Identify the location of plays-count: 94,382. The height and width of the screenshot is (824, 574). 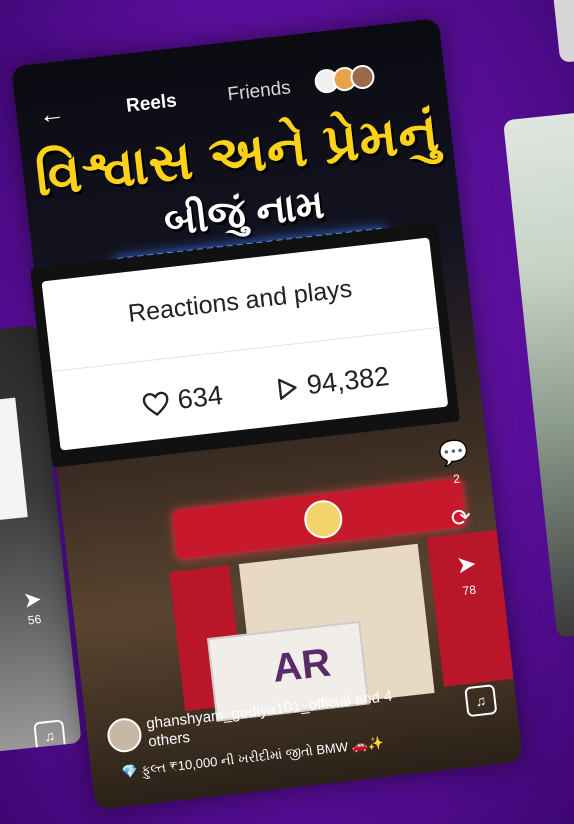
(348, 380).